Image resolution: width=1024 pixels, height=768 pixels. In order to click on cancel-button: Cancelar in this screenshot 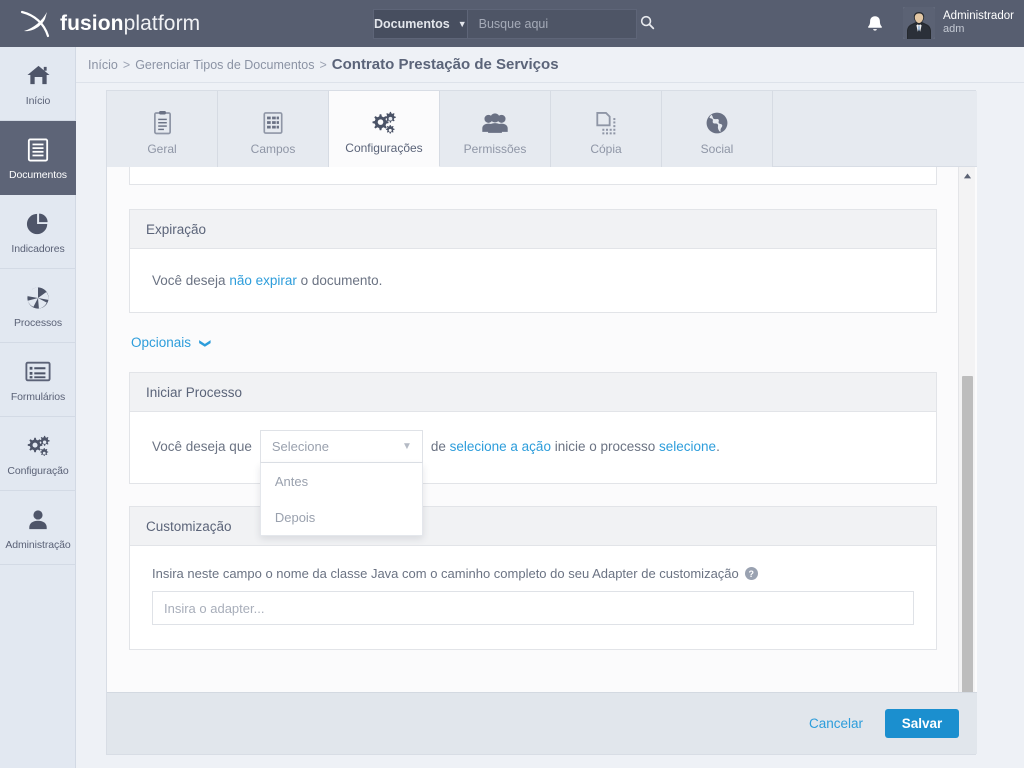, I will do `click(836, 723)`.